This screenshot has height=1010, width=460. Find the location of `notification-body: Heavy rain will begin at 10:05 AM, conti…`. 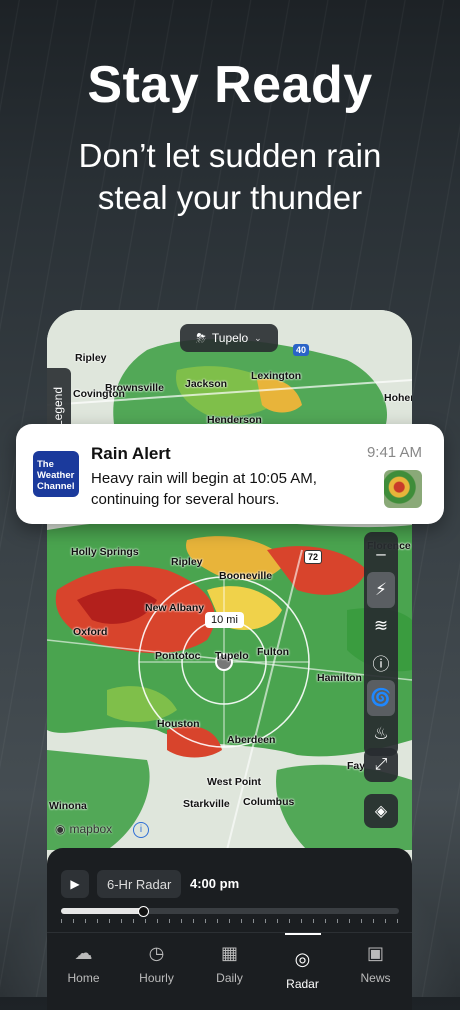

notification-body: Heavy rain will begin at 10:05 AM, conti… is located at coordinates (204, 489).